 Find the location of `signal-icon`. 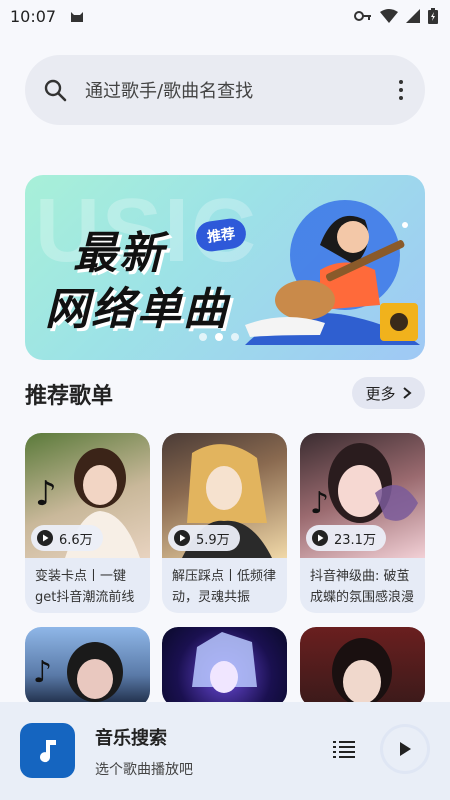

signal-icon is located at coordinates (413, 16).